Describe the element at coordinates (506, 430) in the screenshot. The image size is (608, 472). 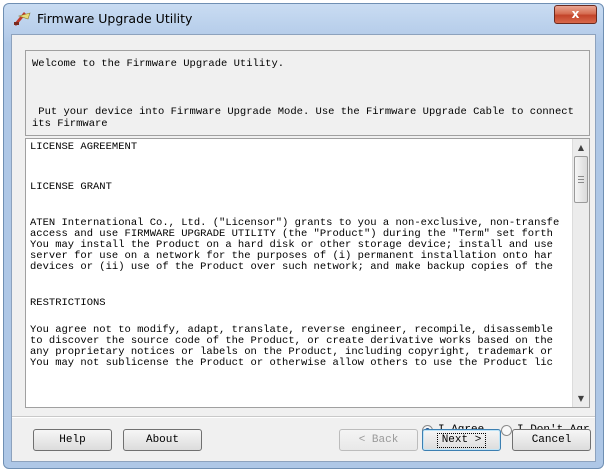
I see `i-dont-agree-radio` at that location.